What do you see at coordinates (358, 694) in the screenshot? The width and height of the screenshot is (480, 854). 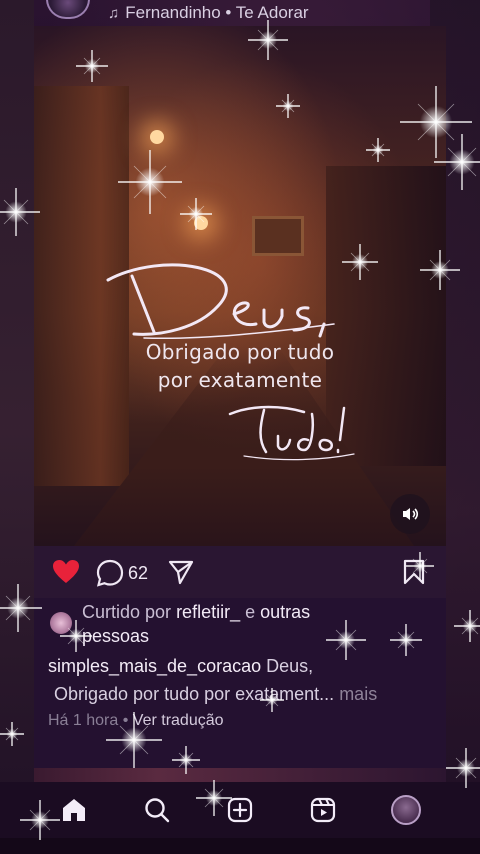 I see `caption-more-link: mais` at bounding box center [358, 694].